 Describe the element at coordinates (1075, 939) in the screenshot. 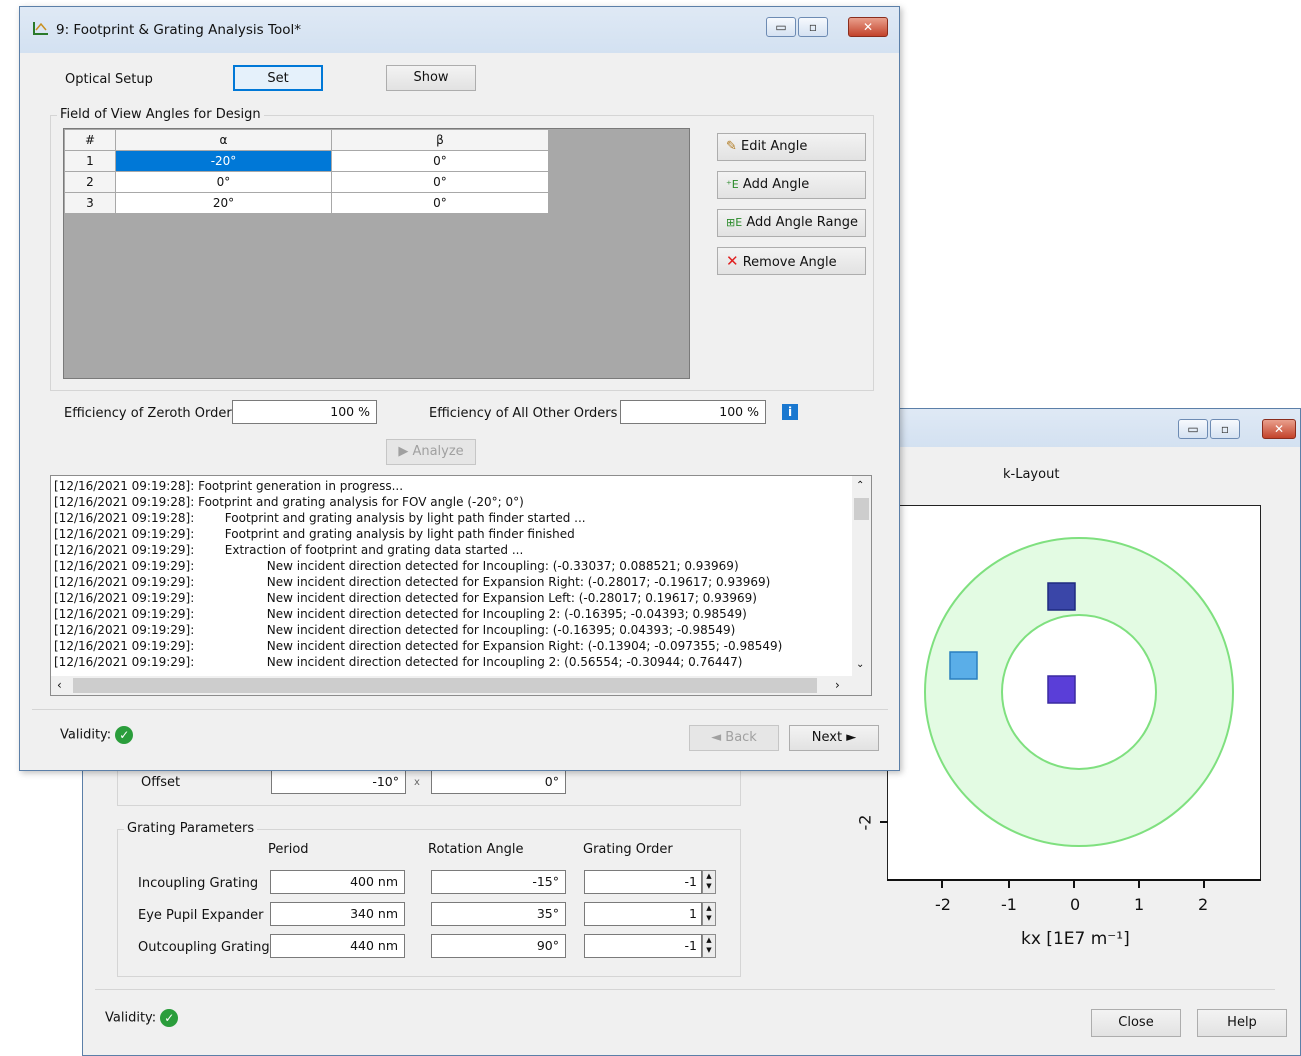

I see `x-axis-label: kx [1E7 m⁻¹]` at that location.